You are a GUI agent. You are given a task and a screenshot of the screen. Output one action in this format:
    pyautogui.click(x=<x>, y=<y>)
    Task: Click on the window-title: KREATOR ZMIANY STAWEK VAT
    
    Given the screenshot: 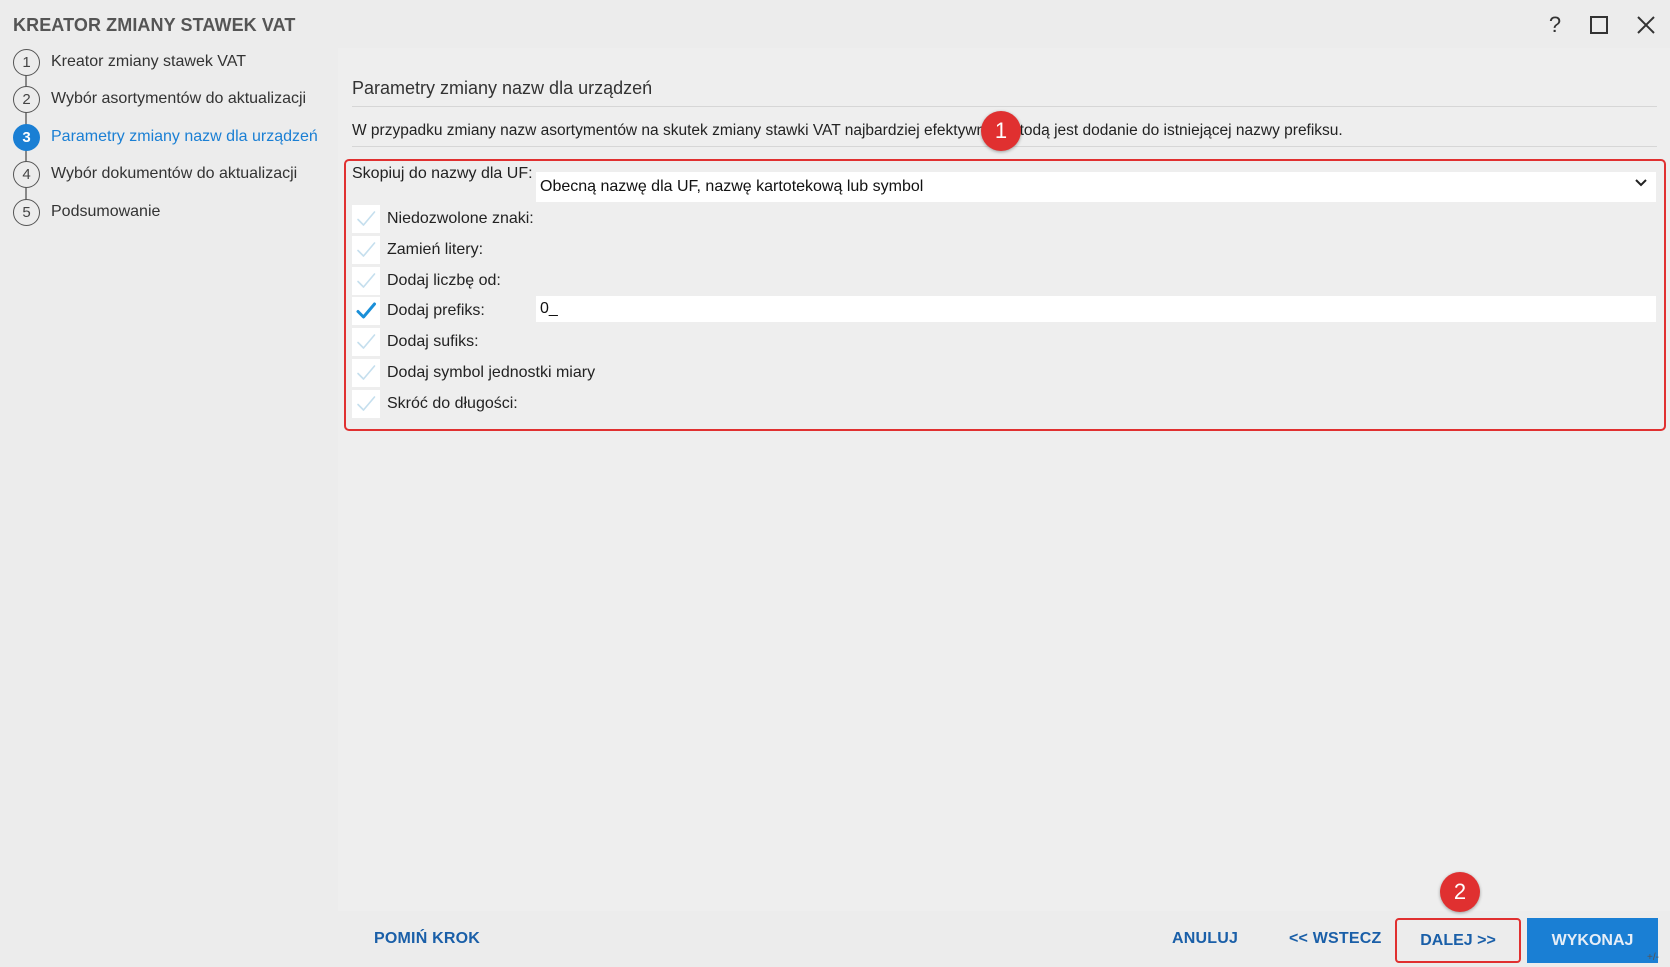 What is the action you would take?
    pyautogui.click(x=154, y=25)
    